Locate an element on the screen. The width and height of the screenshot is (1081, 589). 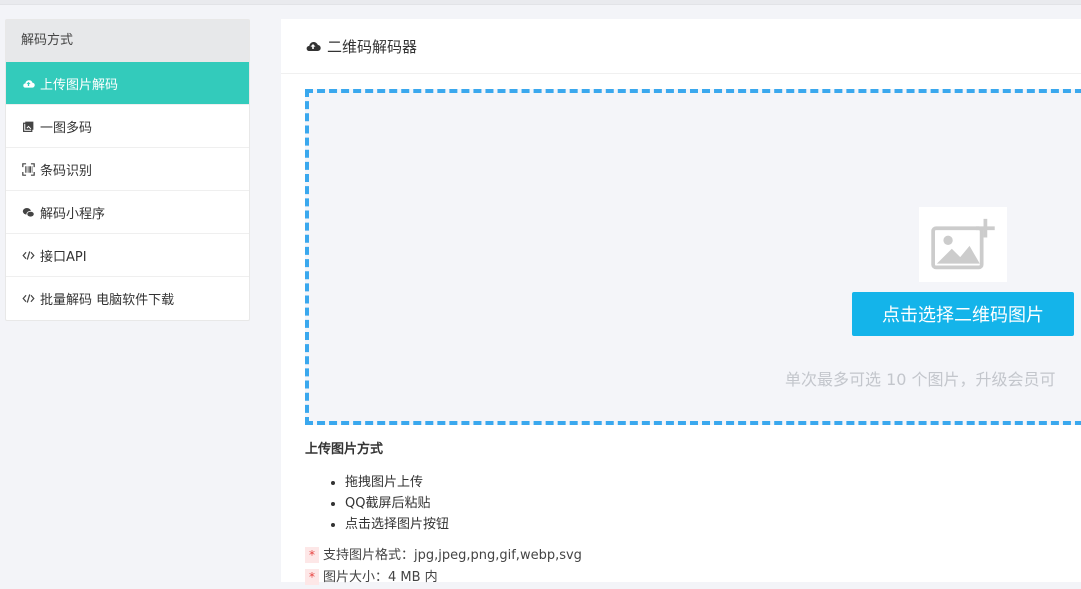
panel-title: 二维码解码器 is located at coordinates (372, 46).